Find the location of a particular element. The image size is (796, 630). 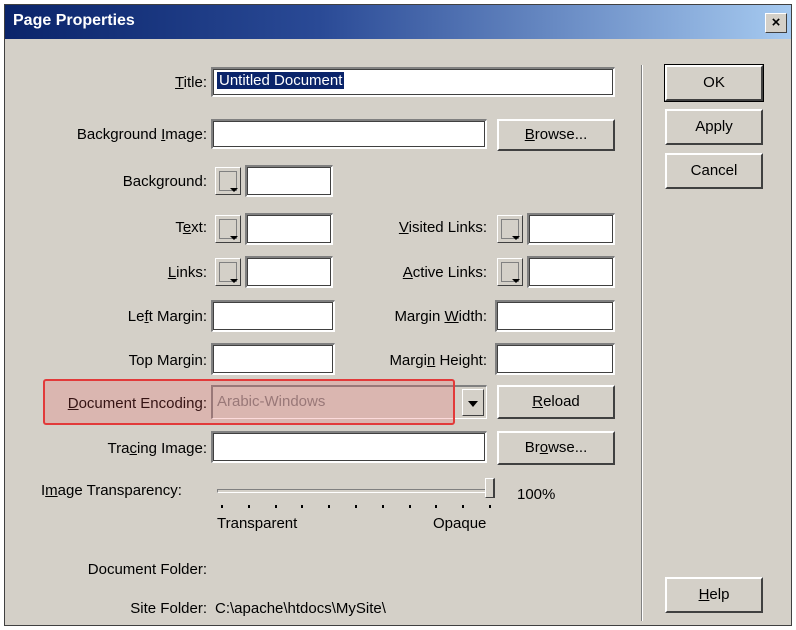

top-margin-label: Top Margin: is located at coordinates (167, 360).